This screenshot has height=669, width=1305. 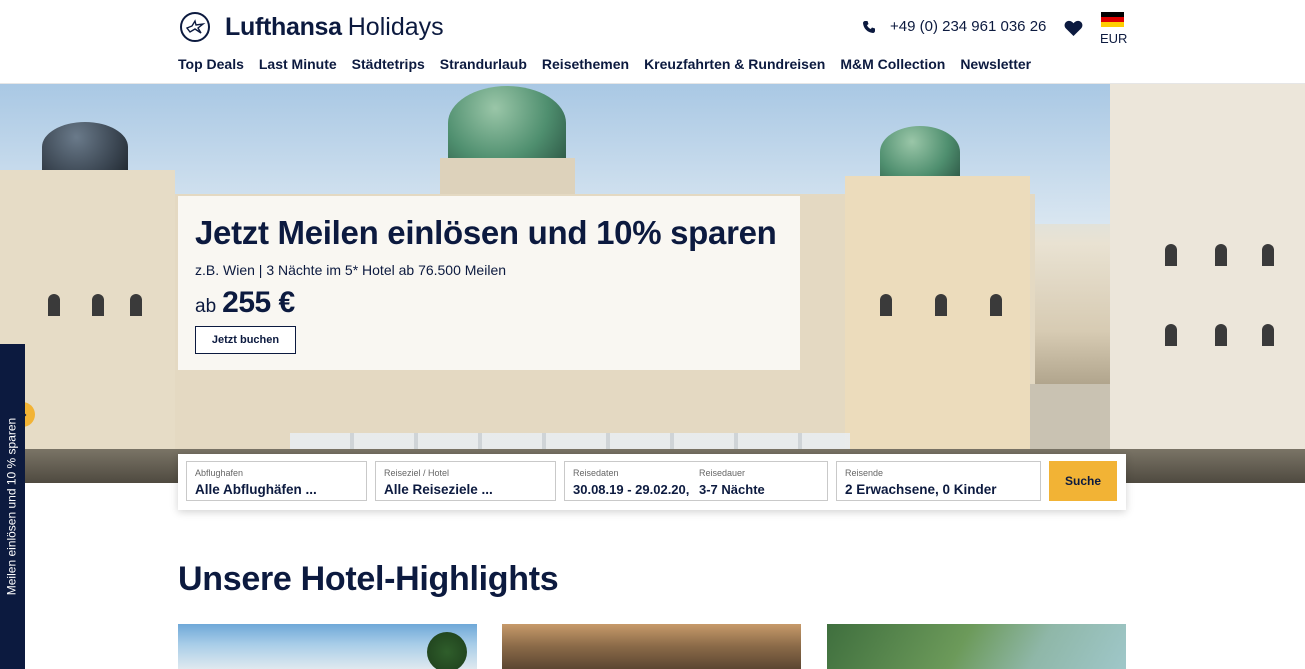 I want to click on card-image, so click(x=447, y=650).